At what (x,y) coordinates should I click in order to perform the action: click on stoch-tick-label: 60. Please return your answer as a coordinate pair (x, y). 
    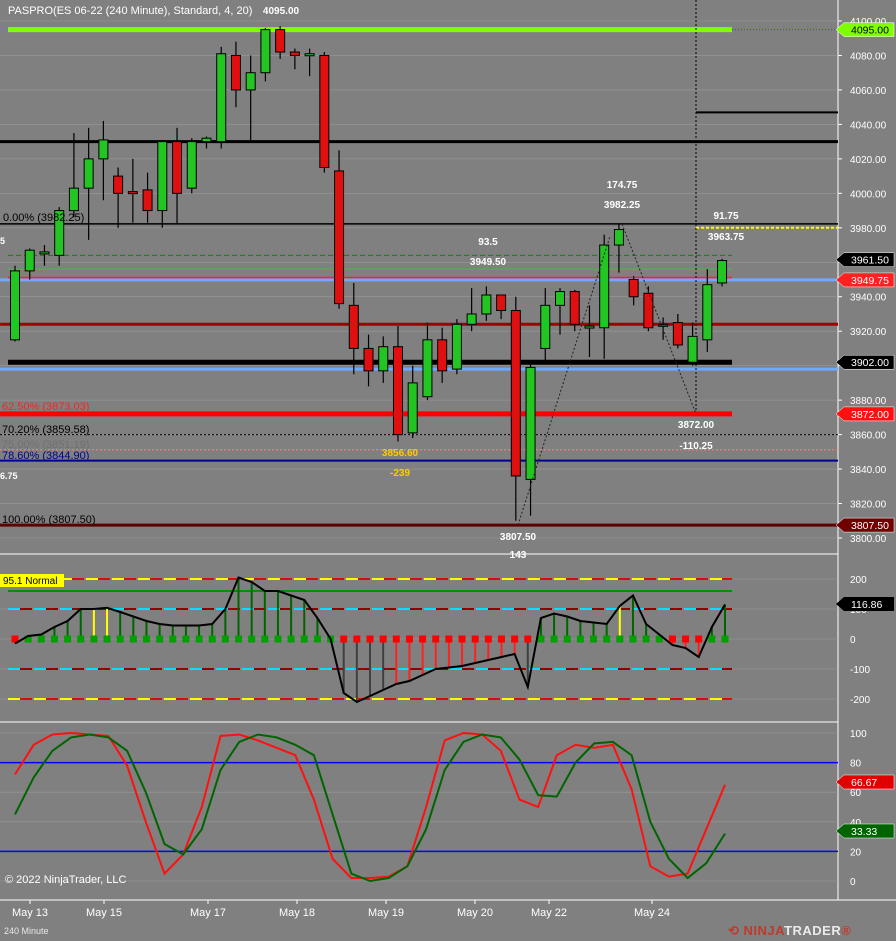
    Looking at the image, I should click on (856, 793).